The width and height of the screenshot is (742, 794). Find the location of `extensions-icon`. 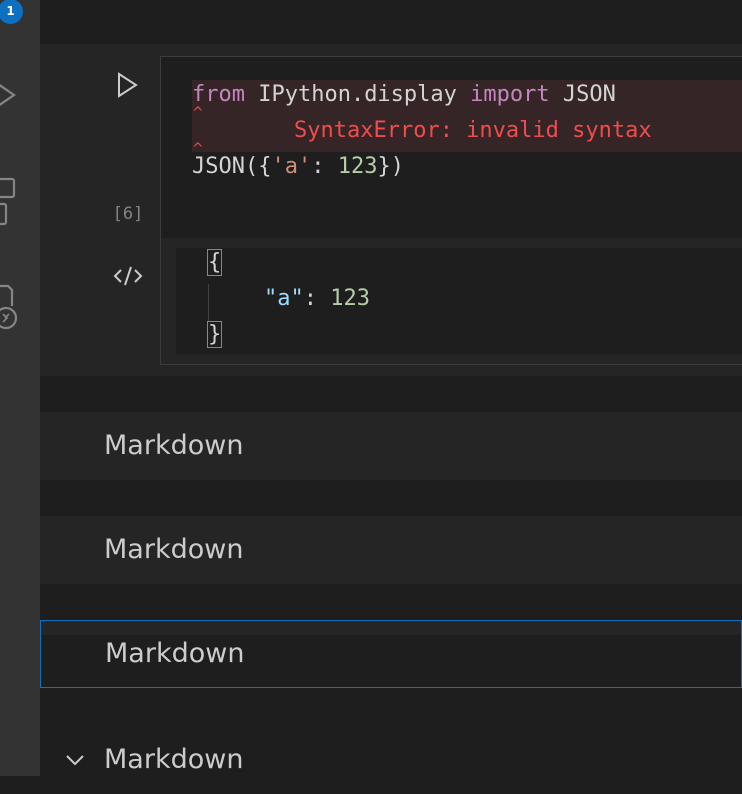

extensions-icon is located at coordinates (9, 202).